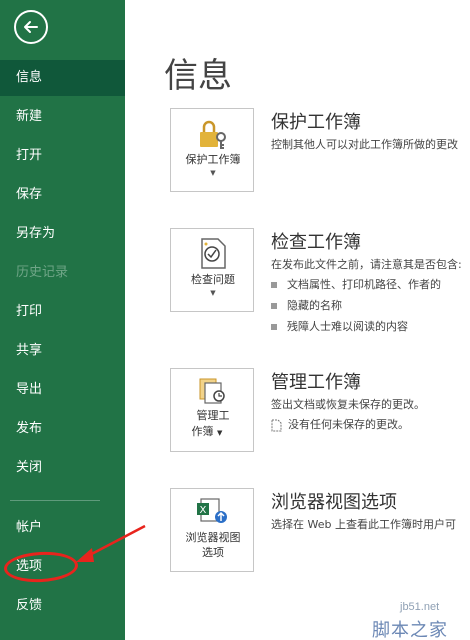 This screenshot has width=470, height=640. I want to click on svg-text: X, so click(203, 510).